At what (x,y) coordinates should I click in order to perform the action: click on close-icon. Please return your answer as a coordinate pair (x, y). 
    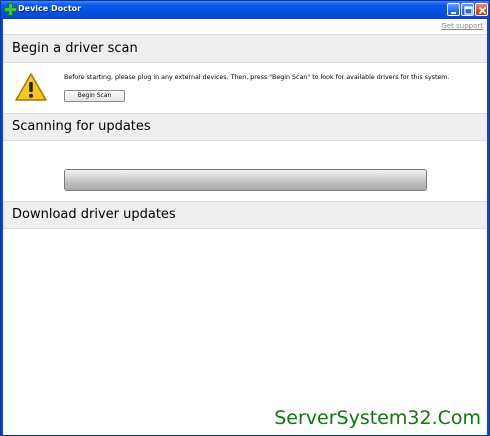
    Looking at the image, I should click on (482, 10).